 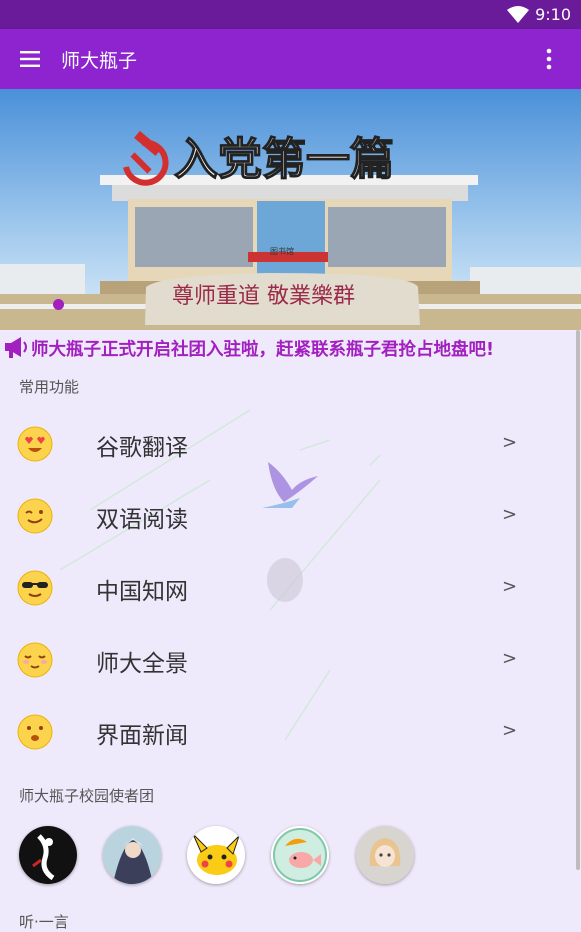 What do you see at coordinates (290, 59) in the screenshot?
I see `app-bar: 师大瓶子` at bounding box center [290, 59].